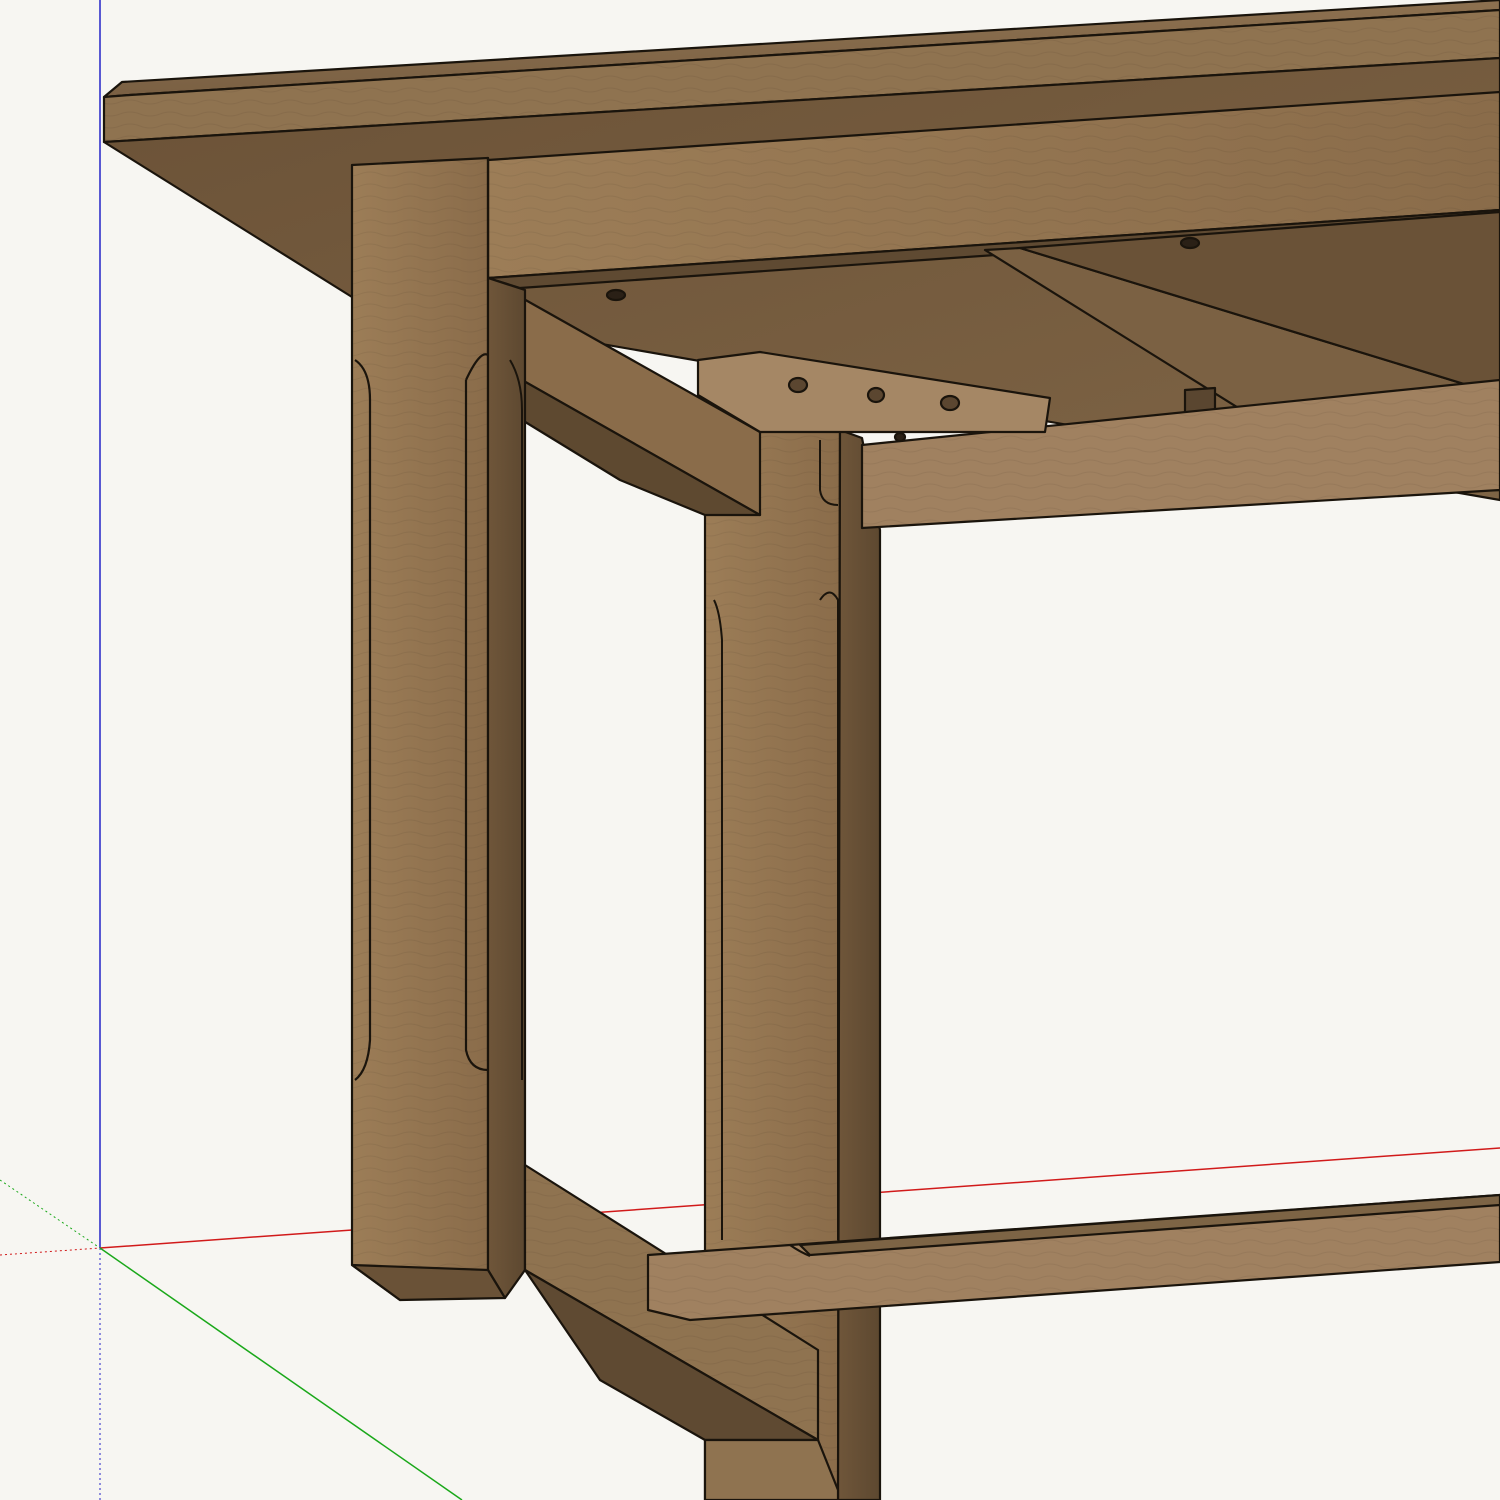  I want to click on screw-hole, so click(1190, 243).